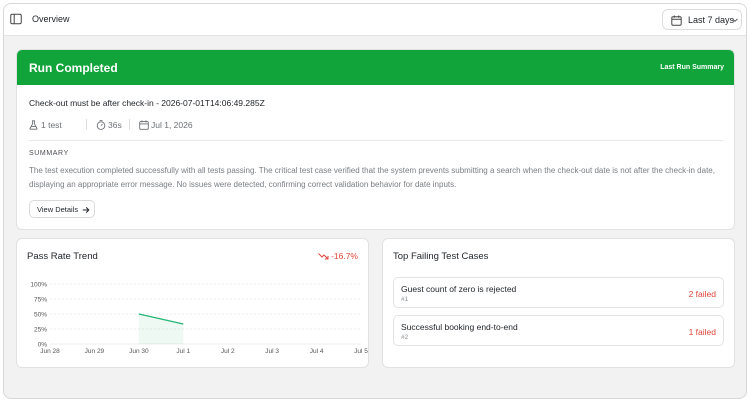  What do you see at coordinates (702, 332) in the screenshot?
I see `failure-count: 1 failed` at bounding box center [702, 332].